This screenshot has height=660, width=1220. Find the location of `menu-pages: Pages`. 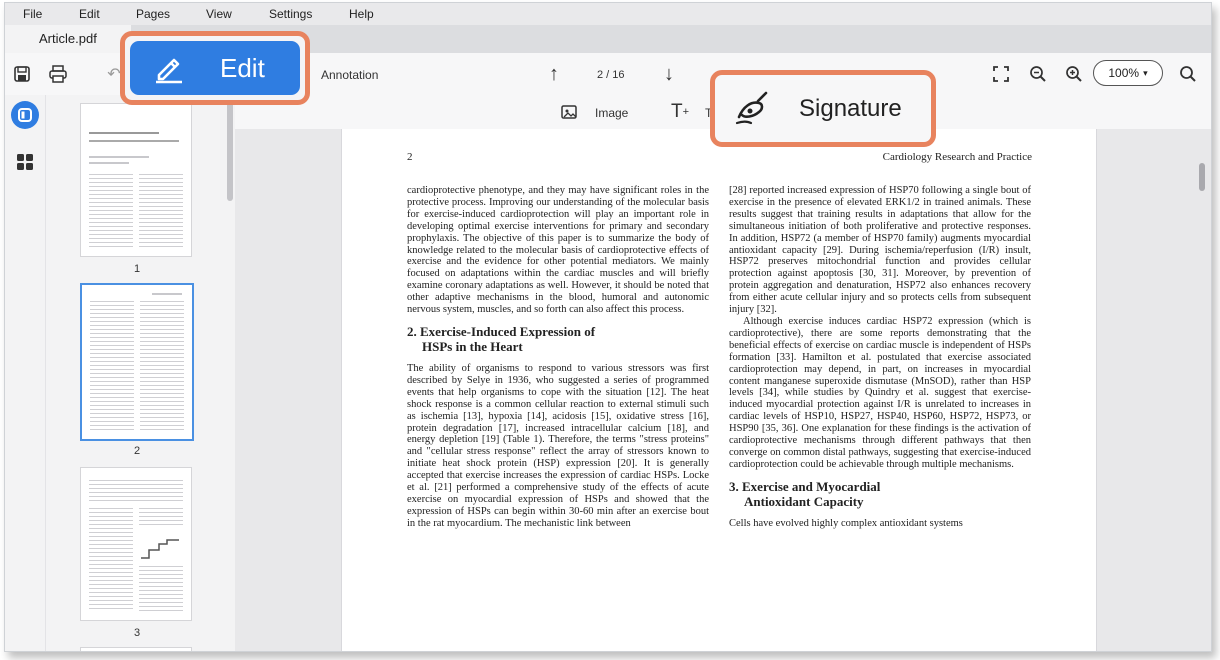

menu-pages: Pages is located at coordinates (153, 14).